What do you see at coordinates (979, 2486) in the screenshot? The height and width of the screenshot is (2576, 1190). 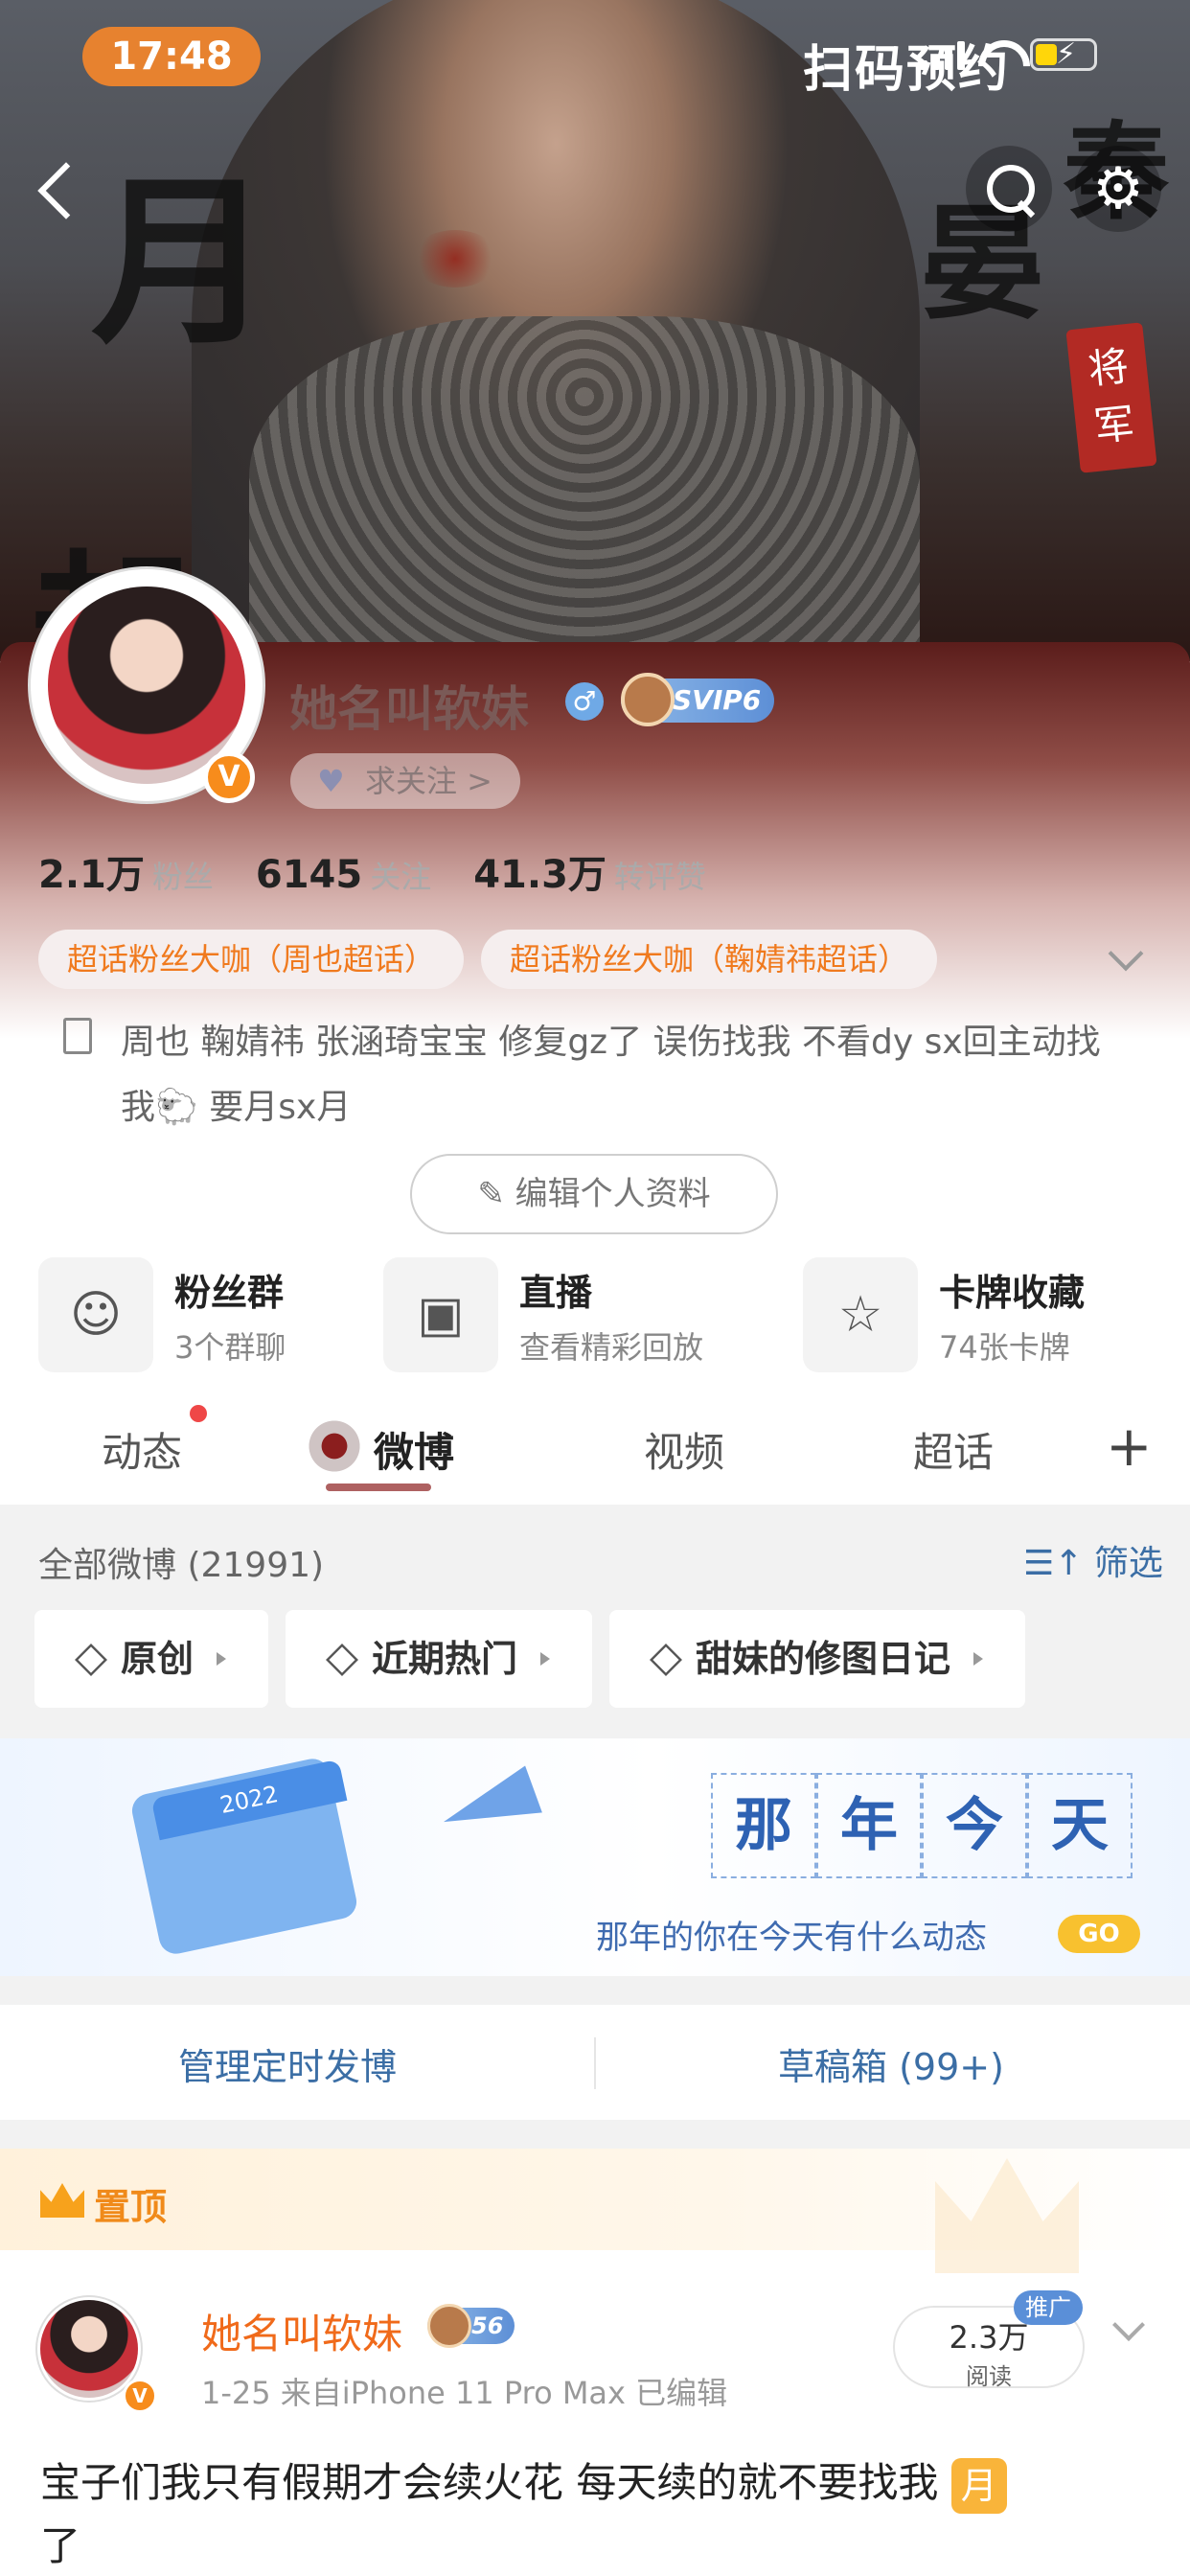 I see `moon-emoji-icon: 月` at bounding box center [979, 2486].